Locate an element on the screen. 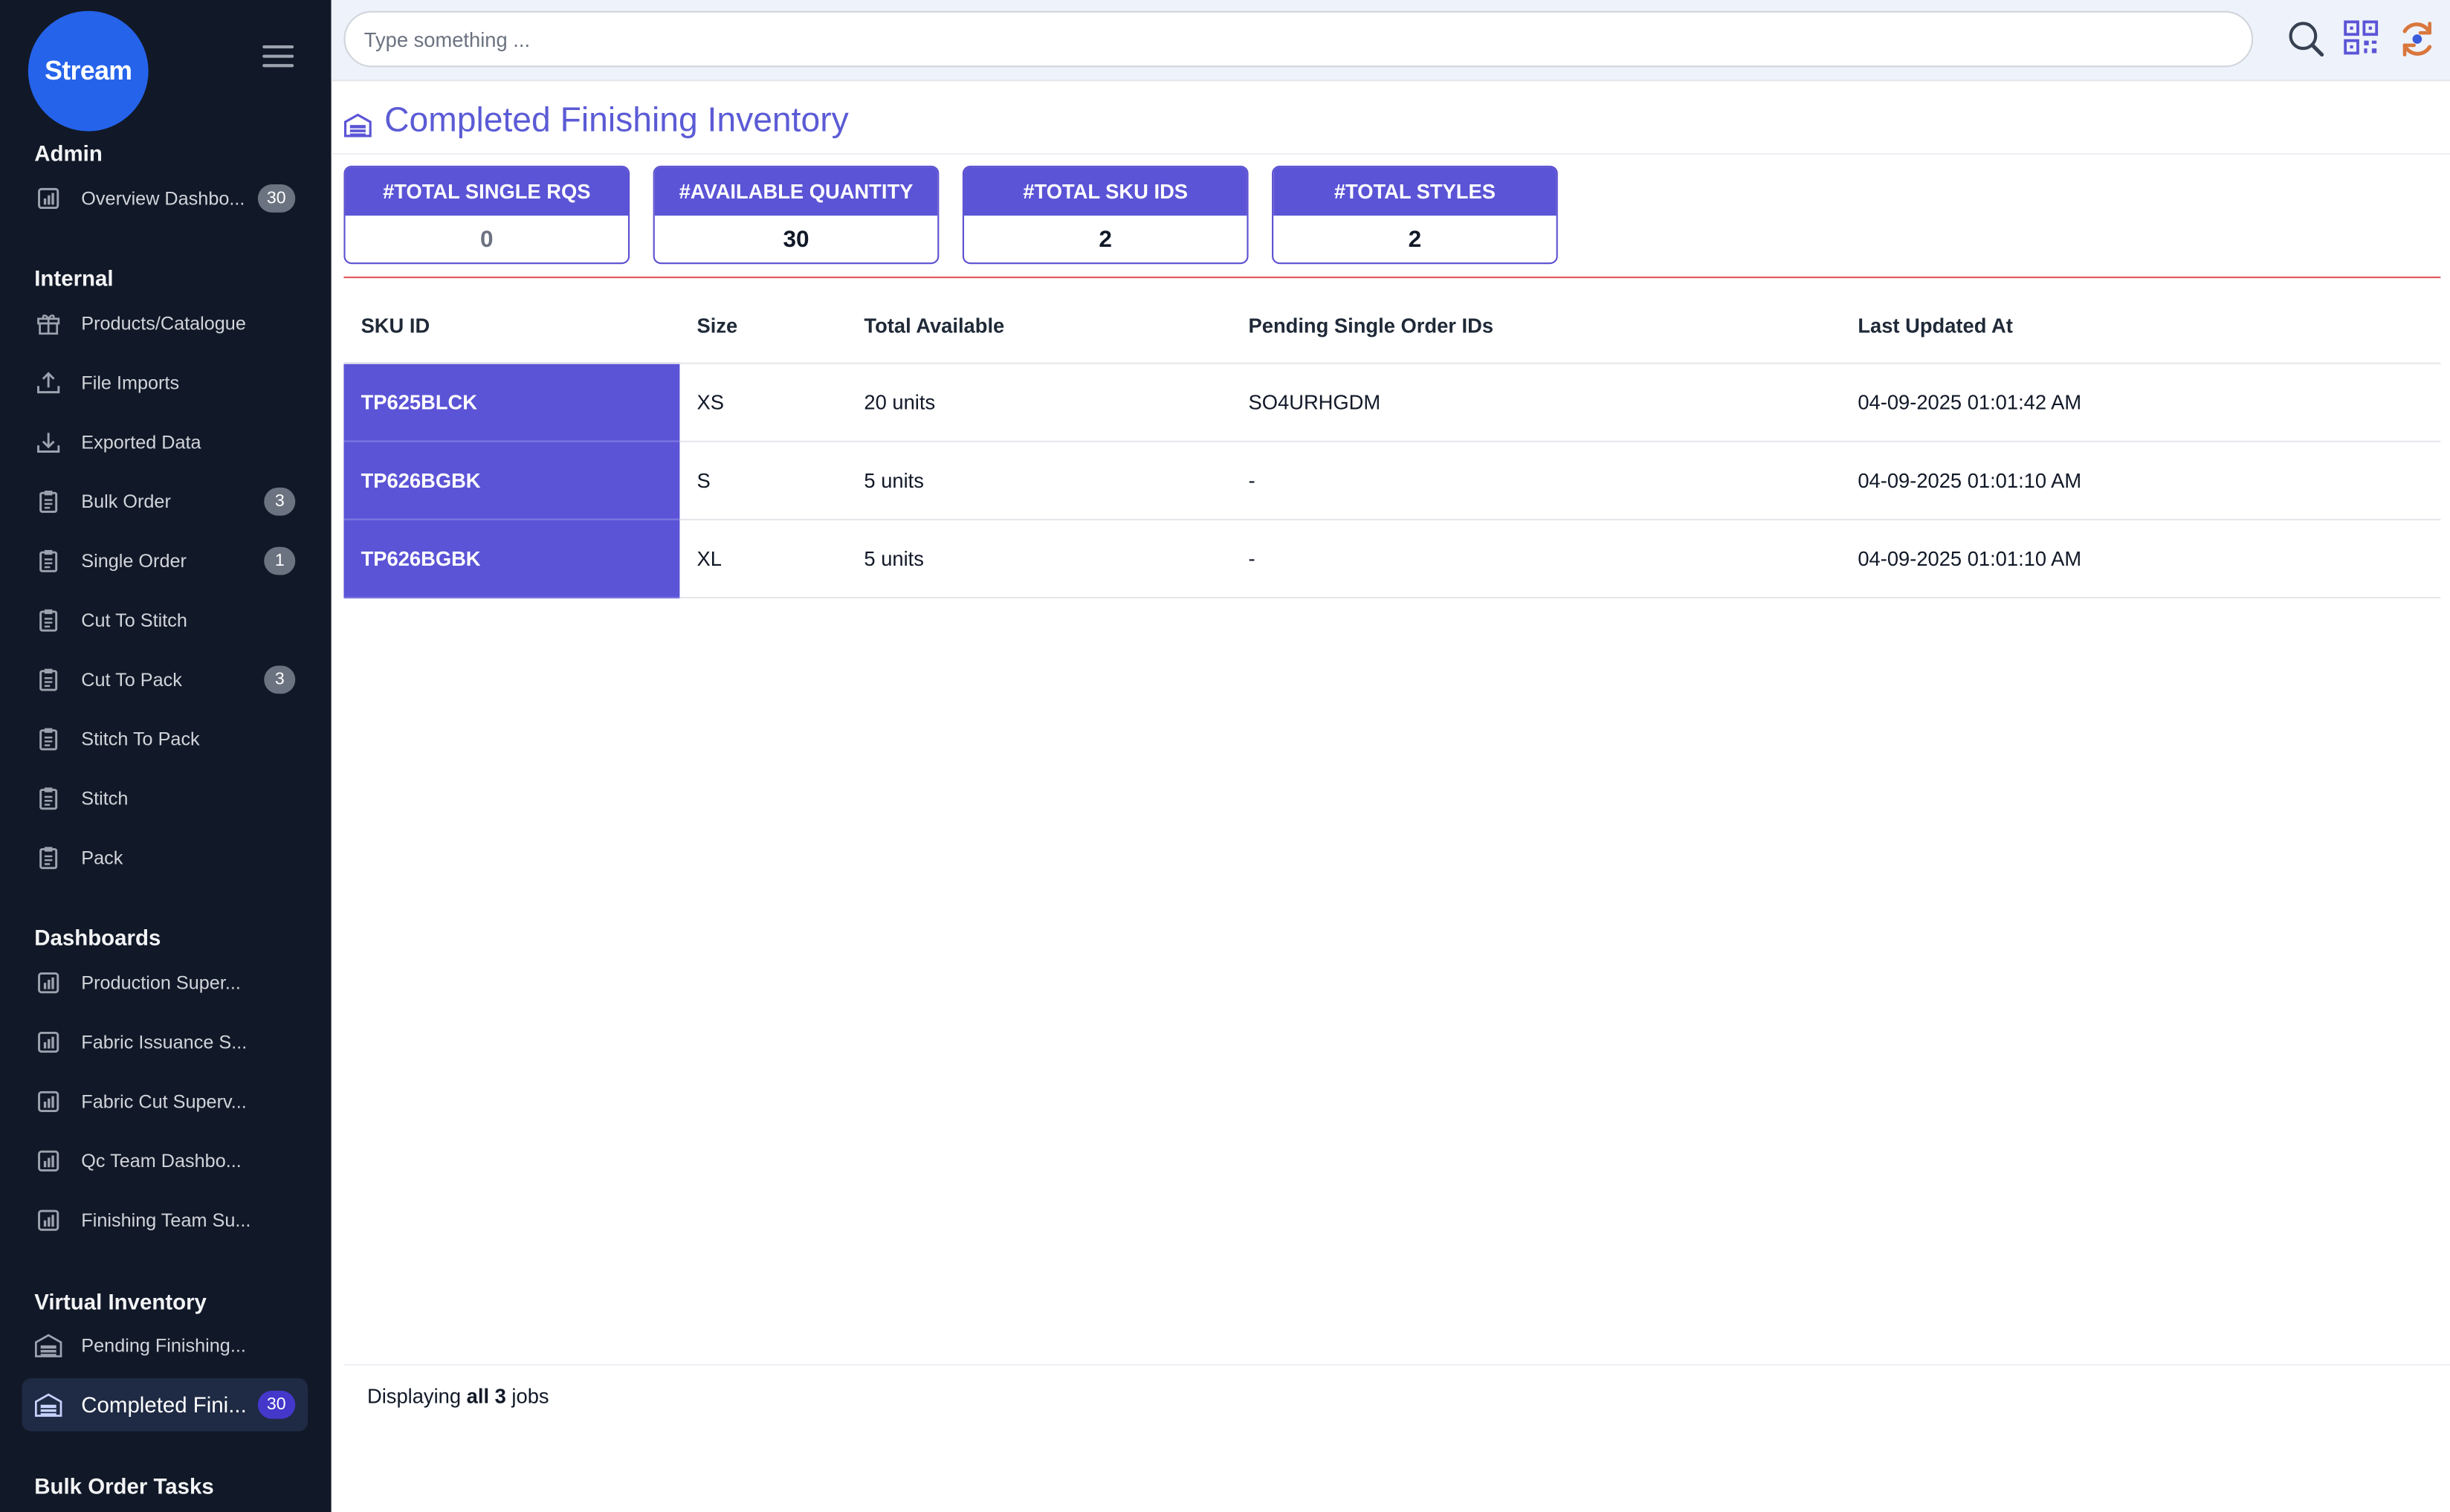  stat-card-total-single-rqs: #TOTAL SINGLE RQS 0 is located at coordinates (486, 215).